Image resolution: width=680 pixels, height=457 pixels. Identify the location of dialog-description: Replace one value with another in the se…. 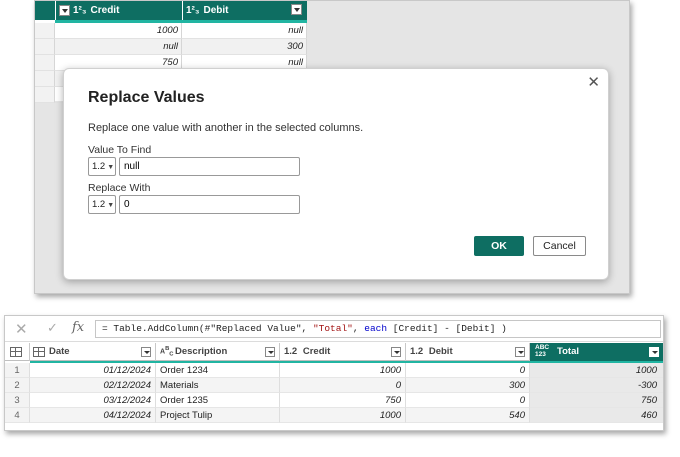
(226, 128).